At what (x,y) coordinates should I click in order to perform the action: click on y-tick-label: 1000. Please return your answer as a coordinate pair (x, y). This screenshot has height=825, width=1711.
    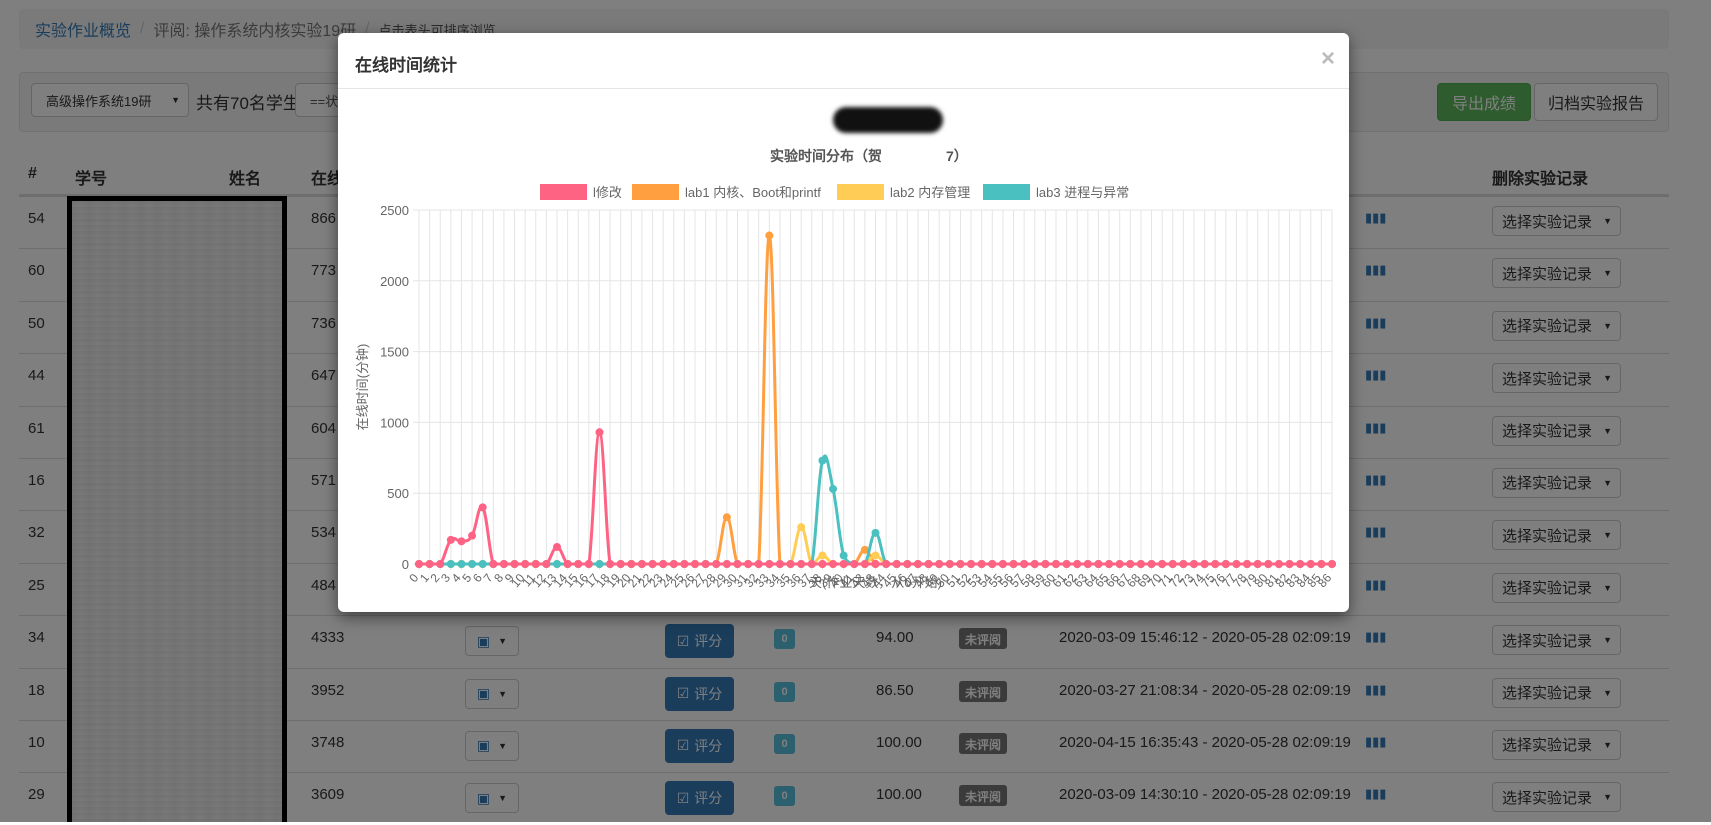
    Looking at the image, I should click on (394, 422).